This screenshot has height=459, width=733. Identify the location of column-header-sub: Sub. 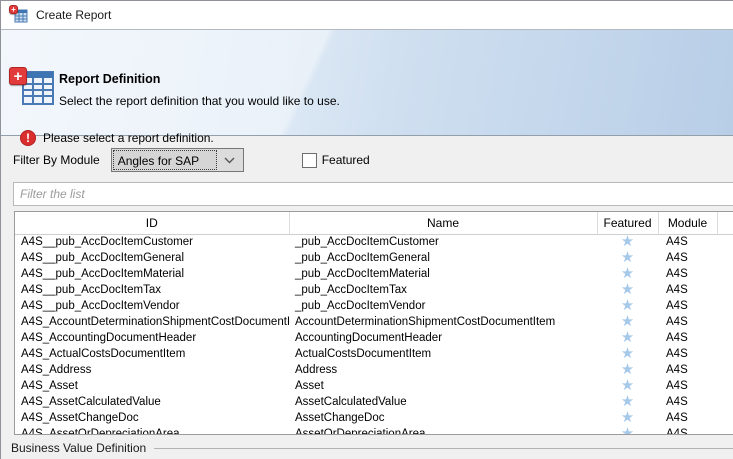
(725, 223).